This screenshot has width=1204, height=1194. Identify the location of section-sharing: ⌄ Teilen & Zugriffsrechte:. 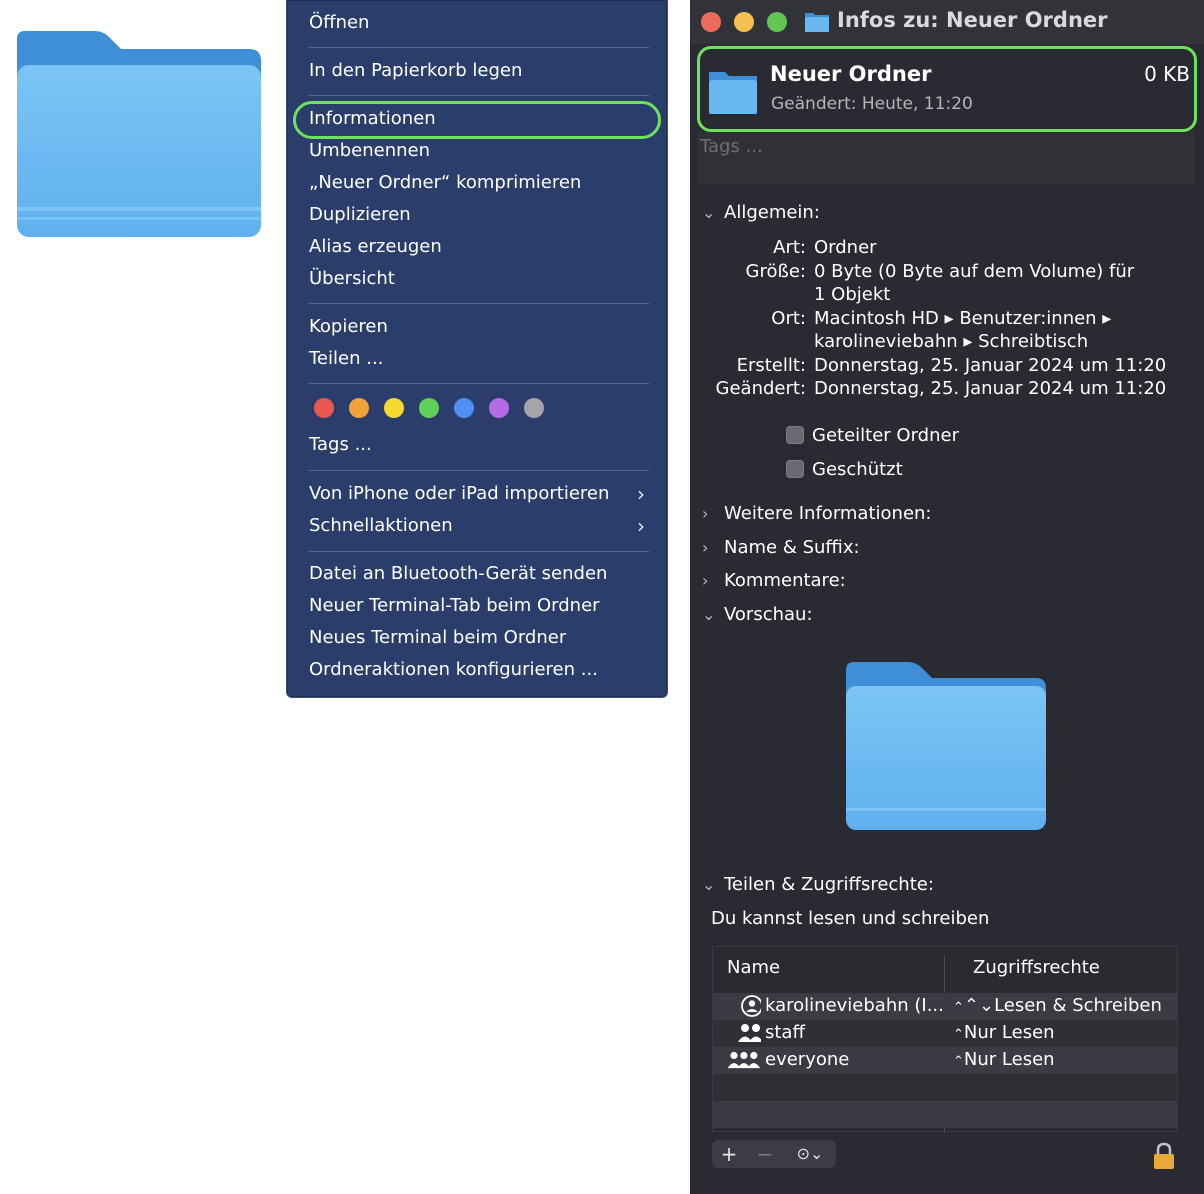
(818, 884).